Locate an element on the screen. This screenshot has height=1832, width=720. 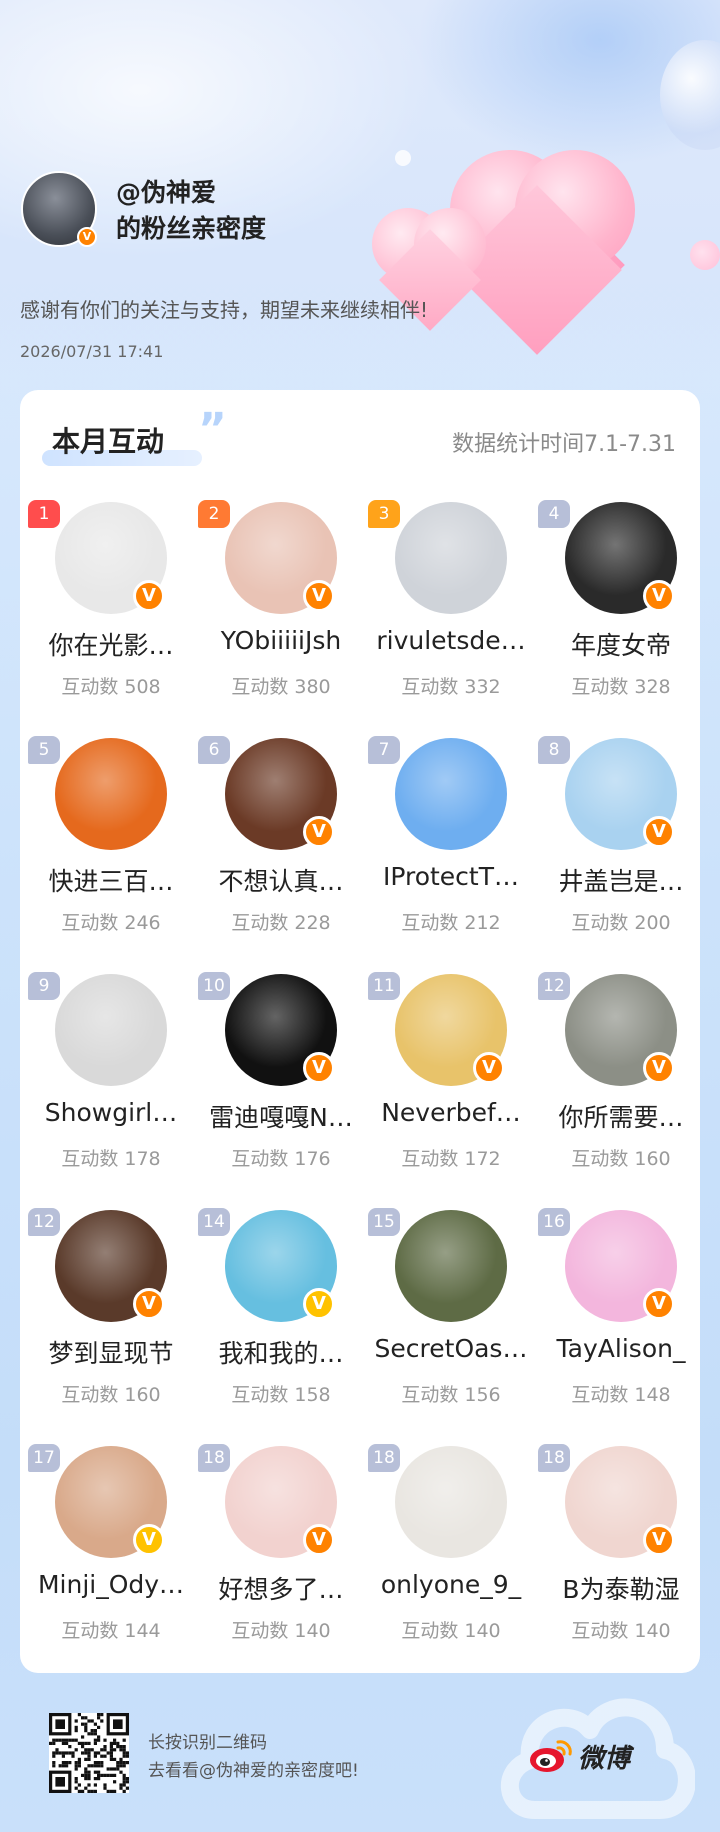
fan-item: 14 V 我和我的… 互动数 158 is located at coordinates (281, 1327).